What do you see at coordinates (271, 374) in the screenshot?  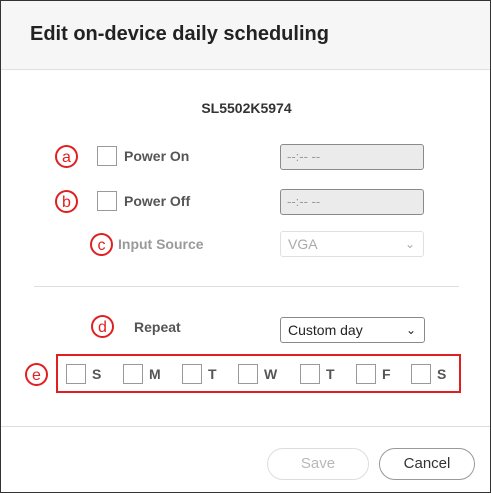 I see `day-label: W` at bounding box center [271, 374].